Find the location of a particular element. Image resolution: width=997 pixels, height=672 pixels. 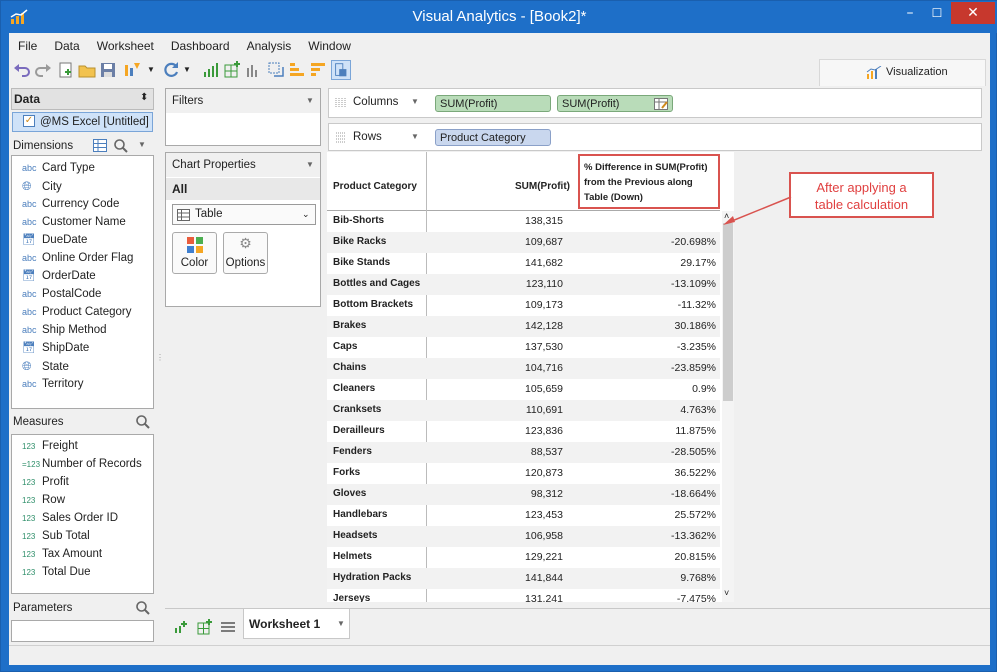

maximize-button: ☐ is located at coordinates (937, 13).